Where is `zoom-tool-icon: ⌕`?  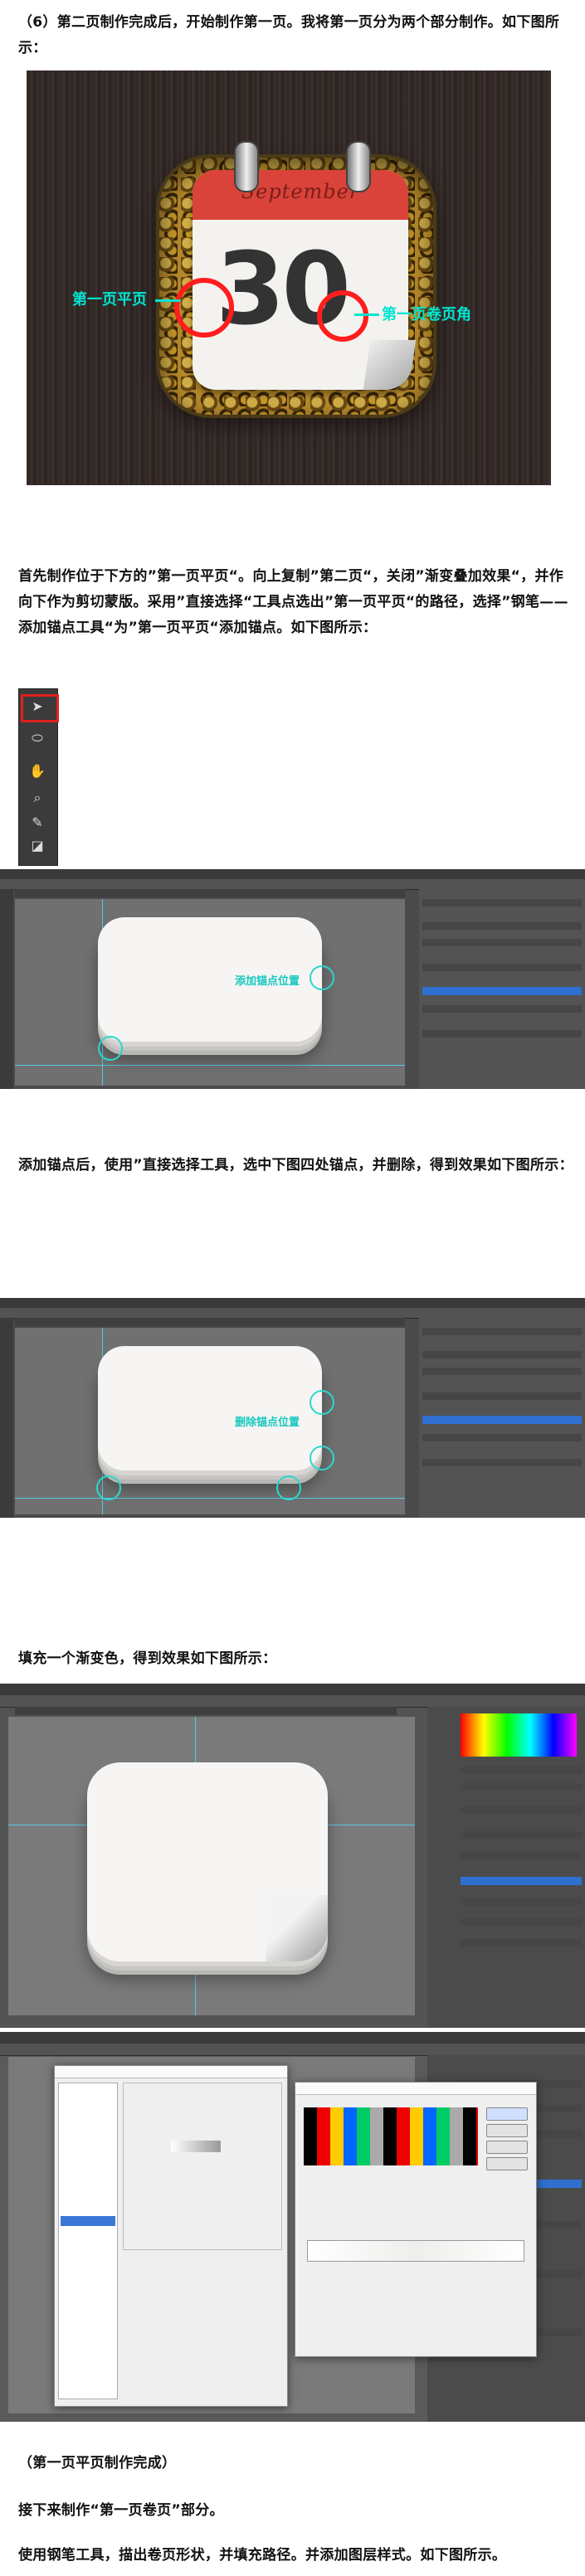
zoom-tool-icon: ⌕ is located at coordinates (37, 798).